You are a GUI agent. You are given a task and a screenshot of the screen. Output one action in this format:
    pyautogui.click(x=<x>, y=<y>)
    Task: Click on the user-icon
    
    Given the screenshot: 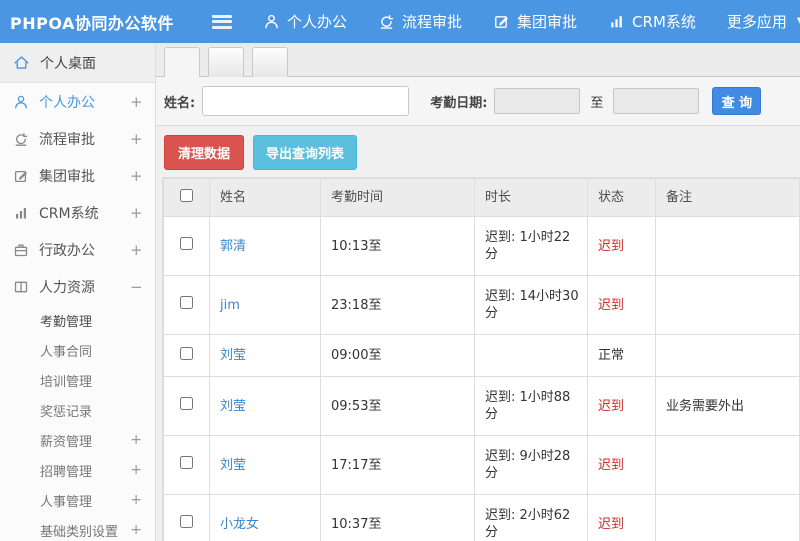 What is the action you would take?
    pyautogui.click(x=271, y=21)
    